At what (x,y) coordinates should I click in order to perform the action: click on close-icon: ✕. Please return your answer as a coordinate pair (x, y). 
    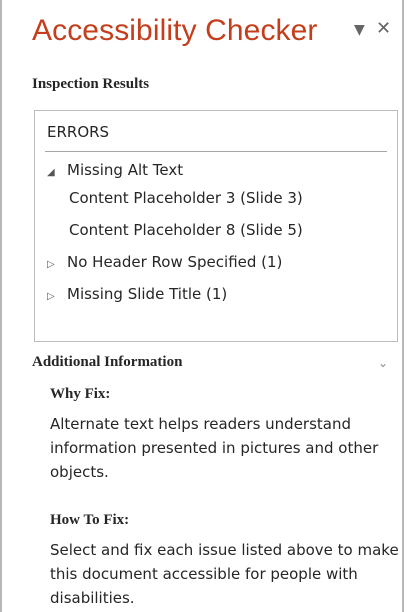
    Looking at the image, I should click on (383, 28).